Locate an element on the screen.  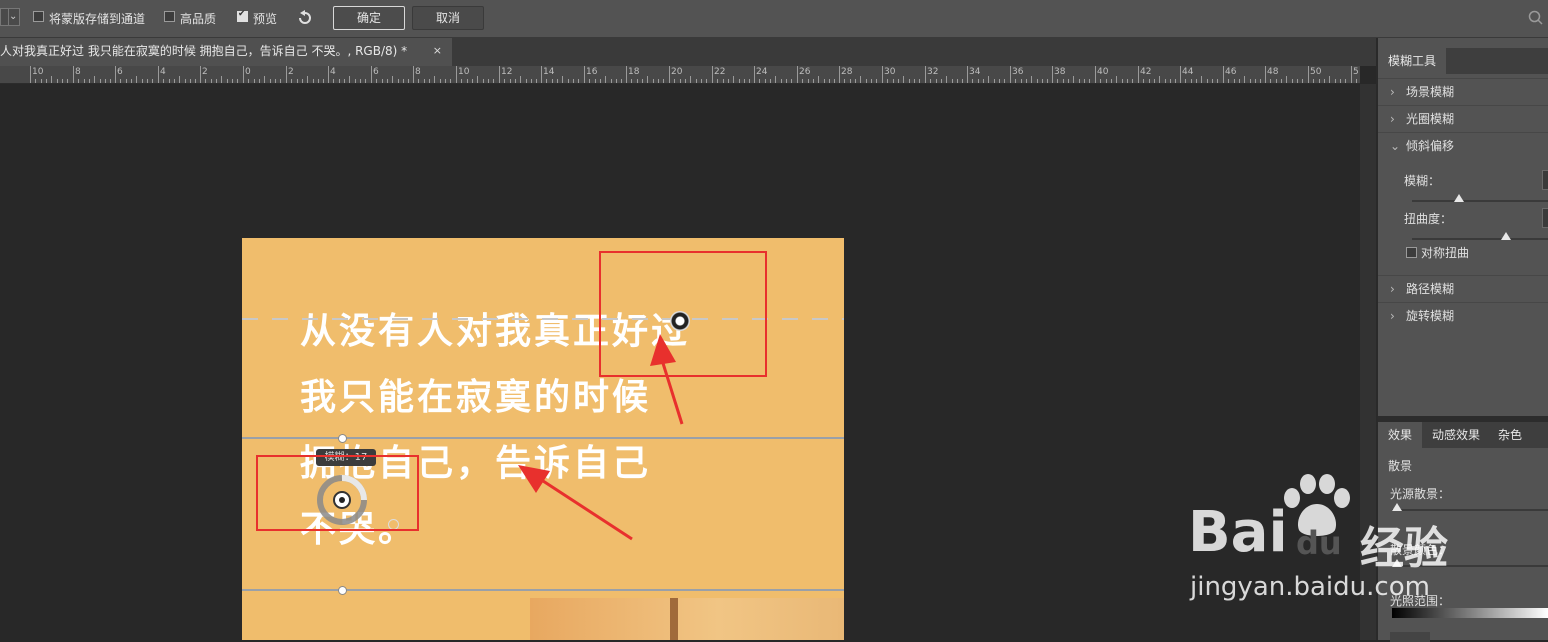
chevron-right-icon: › is located at coordinates (1392, 316).